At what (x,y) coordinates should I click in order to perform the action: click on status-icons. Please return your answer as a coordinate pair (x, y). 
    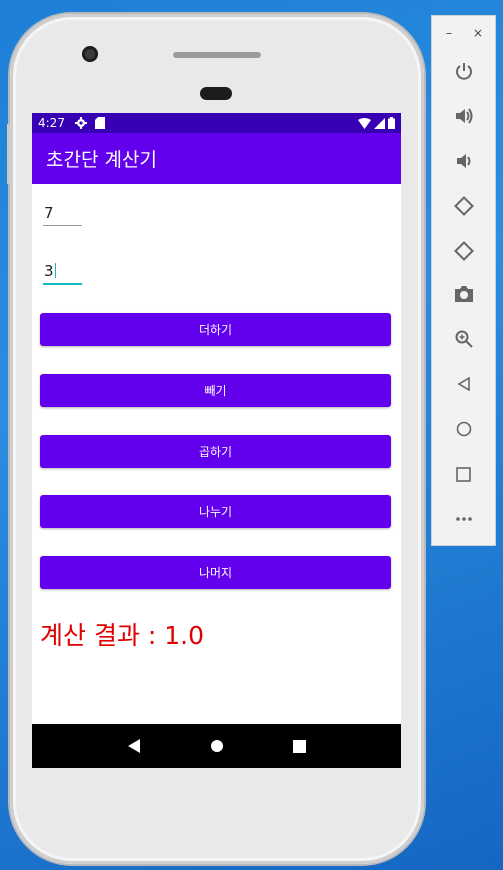
    Looking at the image, I should click on (376, 123).